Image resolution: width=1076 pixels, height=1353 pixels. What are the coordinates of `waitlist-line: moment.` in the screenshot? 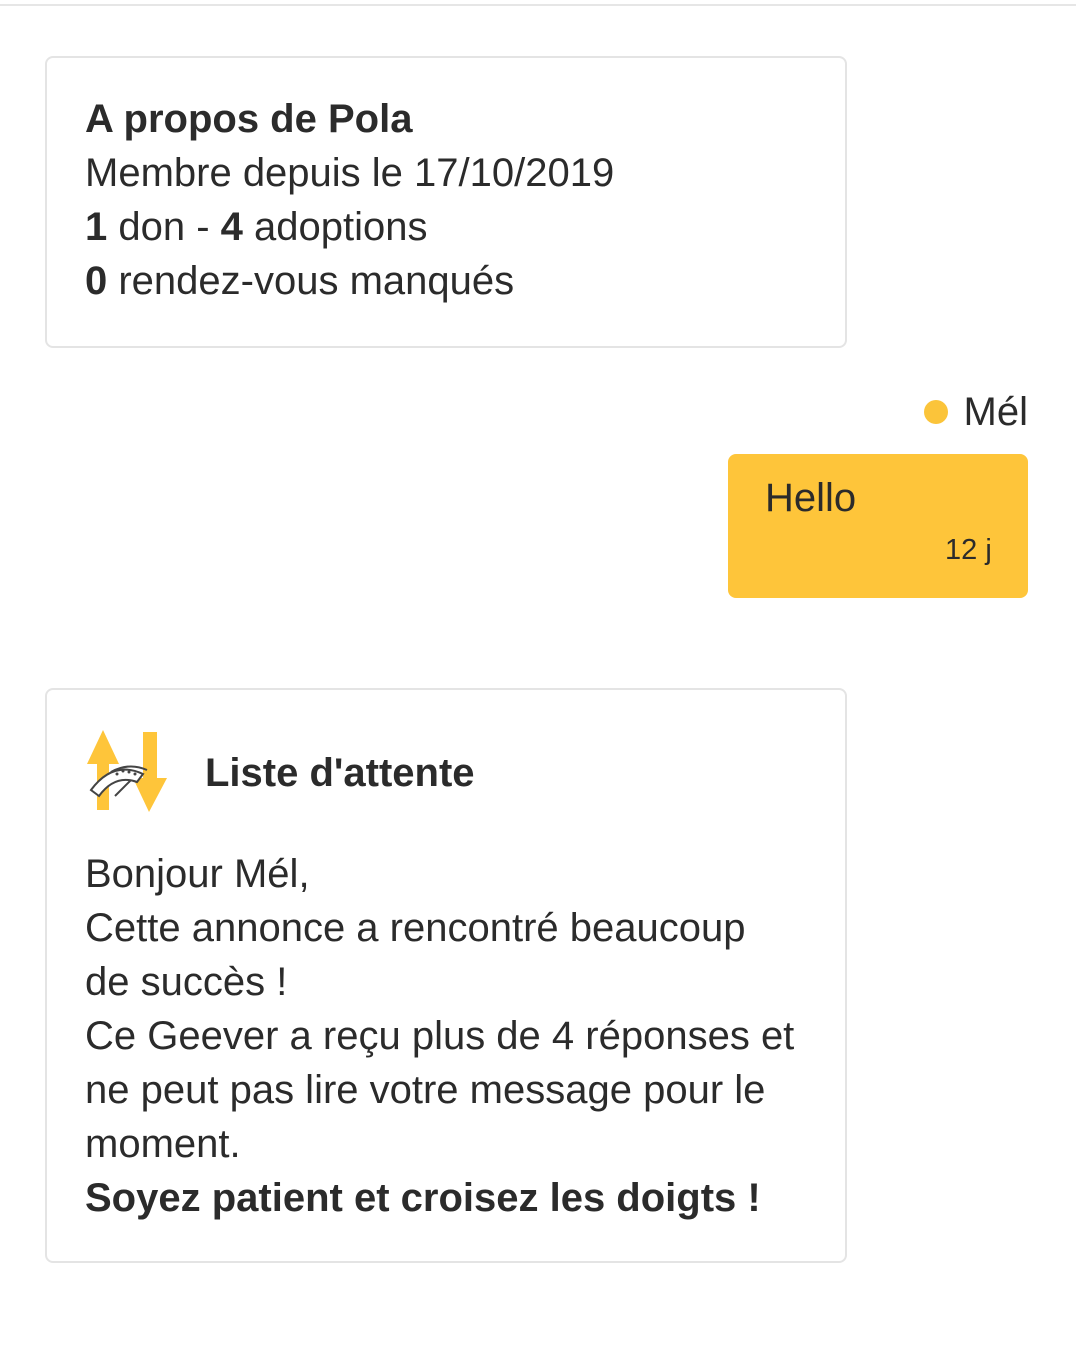 It's located at (163, 1144).